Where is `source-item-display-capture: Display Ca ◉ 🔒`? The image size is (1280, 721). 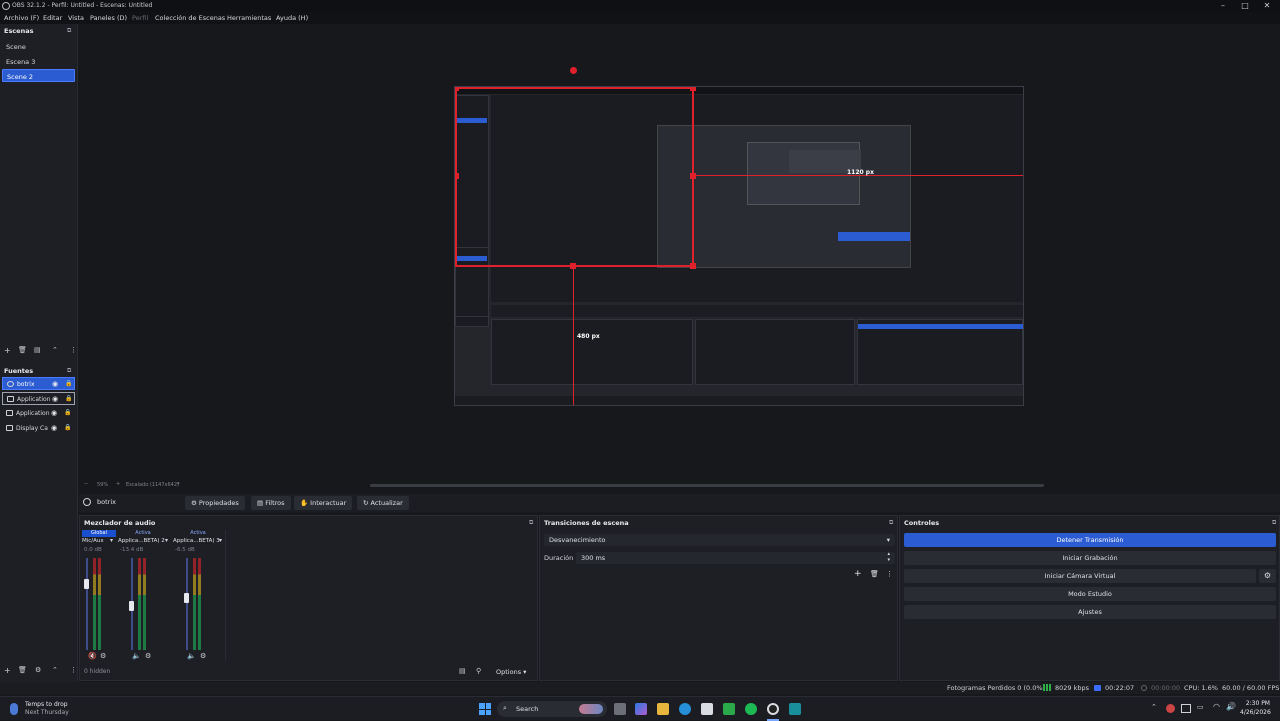
source-item-display-capture: Display Ca ◉ 🔒 is located at coordinates (38, 428).